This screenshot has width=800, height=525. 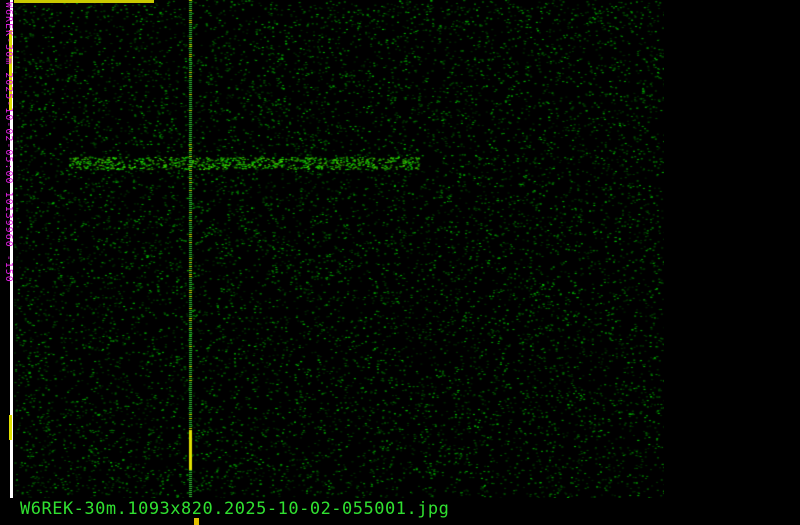 What do you see at coordinates (10, 427) in the screenshot?
I see `axis-marker` at bounding box center [10, 427].